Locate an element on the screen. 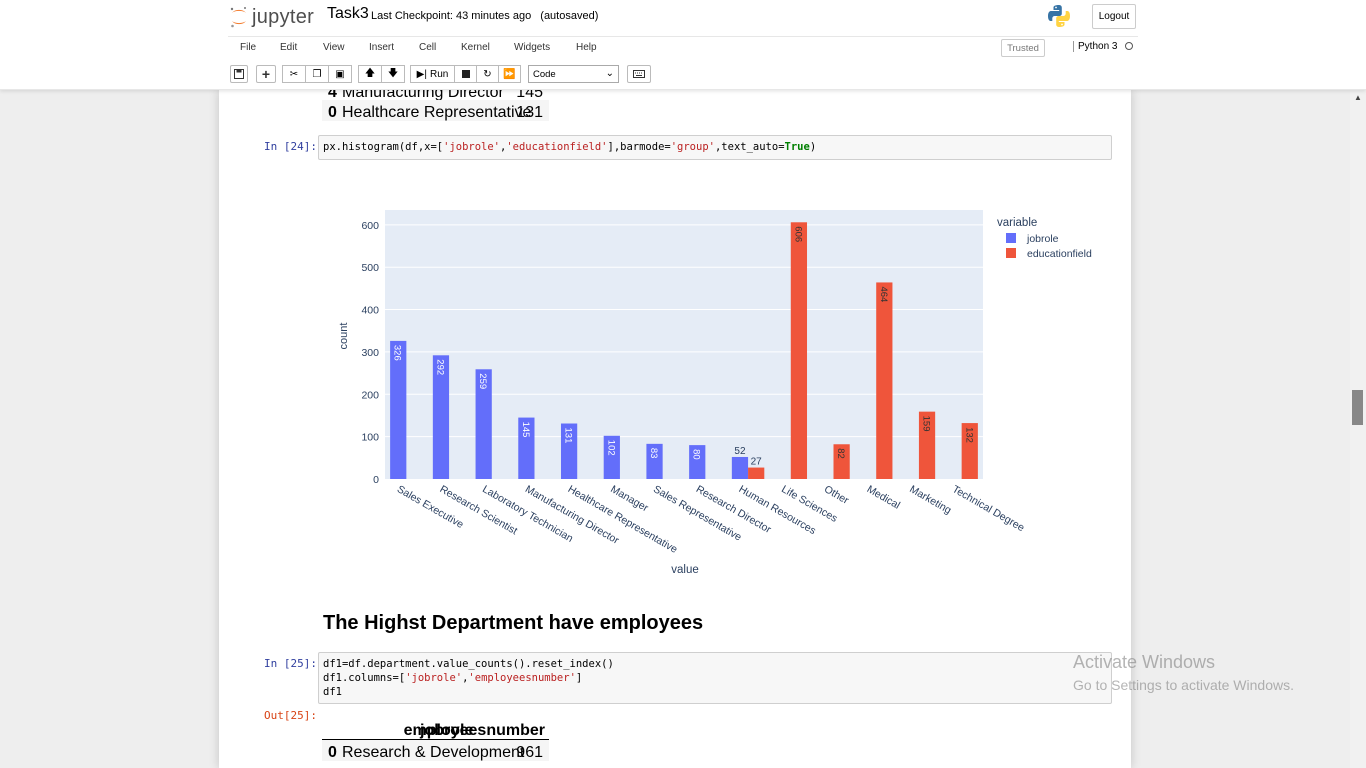 This screenshot has height=768, width=1366. run-button: ▶| Run is located at coordinates (432, 74).